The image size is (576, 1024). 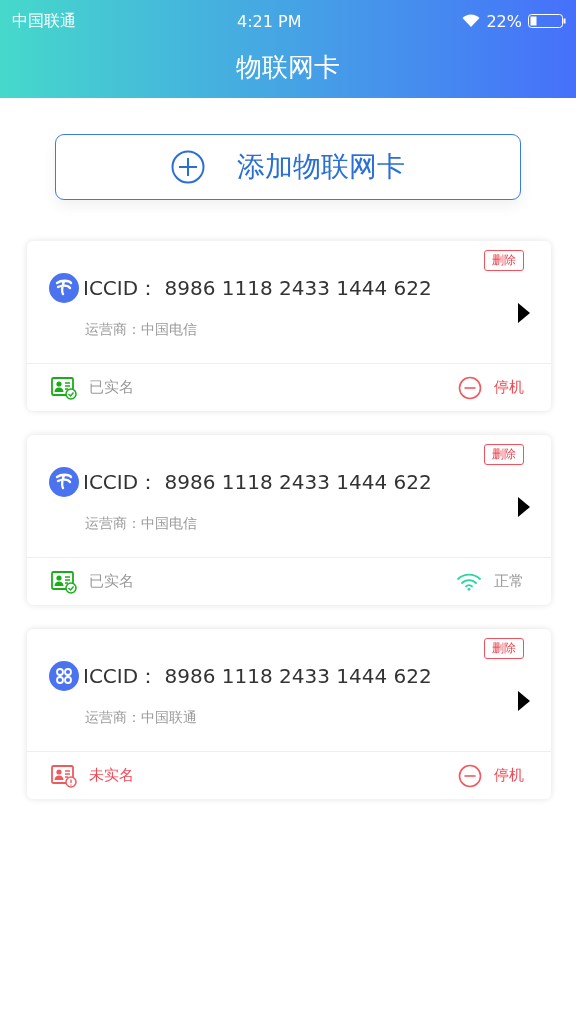 I want to click on status-time: 4:21 PM, so click(x=269, y=21).